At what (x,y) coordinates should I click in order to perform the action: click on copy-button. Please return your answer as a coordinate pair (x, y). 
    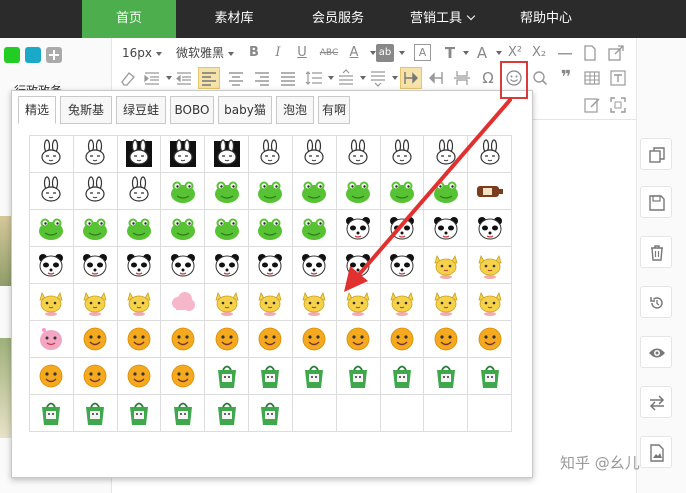
    Looking at the image, I should click on (656, 154).